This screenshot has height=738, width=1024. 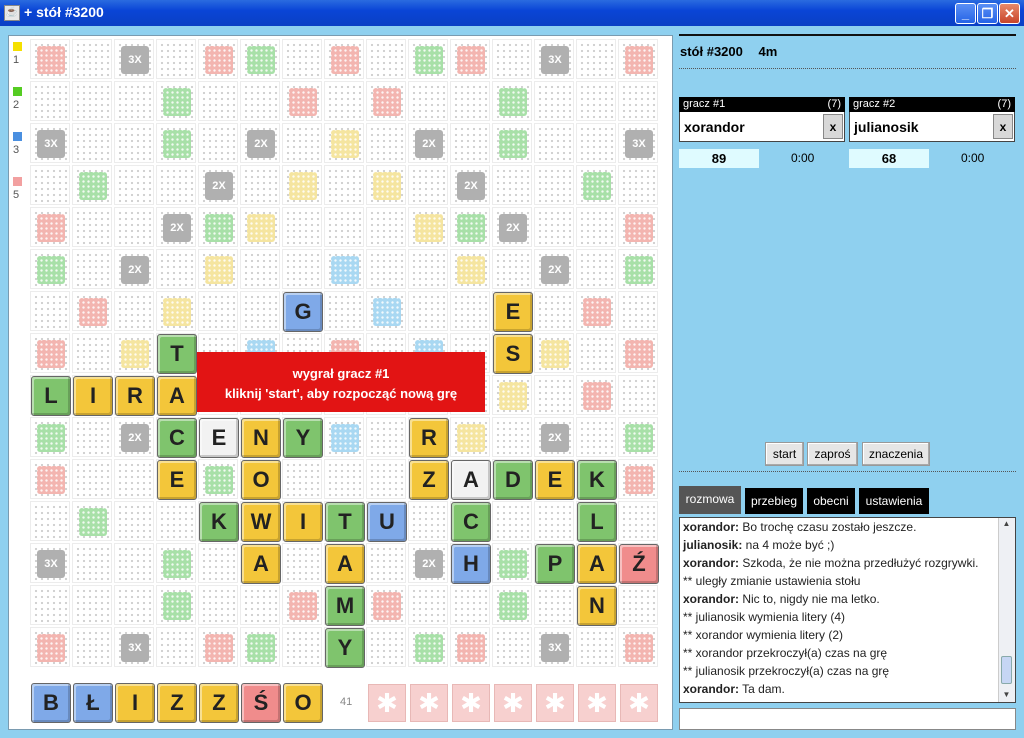 I want to click on scroll-down-icon: ▼, so click(x=1006, y=696).